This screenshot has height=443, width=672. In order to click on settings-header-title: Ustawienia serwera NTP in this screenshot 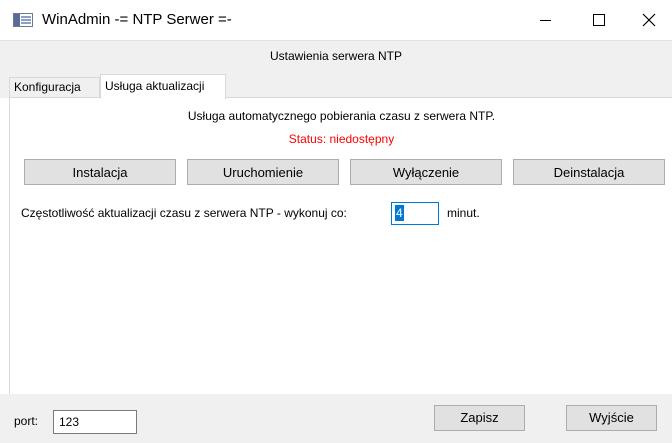, I will do `click(336, 56)`.